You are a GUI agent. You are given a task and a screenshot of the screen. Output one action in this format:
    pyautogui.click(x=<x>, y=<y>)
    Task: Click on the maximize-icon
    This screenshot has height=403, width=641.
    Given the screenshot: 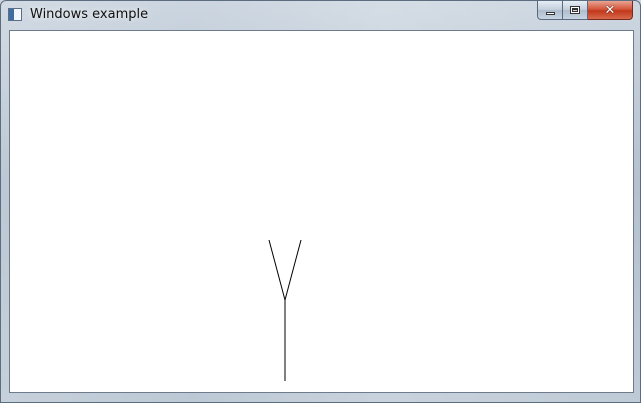 What is the action you would take?
    pyautogui.click(x=575, y=10)
    